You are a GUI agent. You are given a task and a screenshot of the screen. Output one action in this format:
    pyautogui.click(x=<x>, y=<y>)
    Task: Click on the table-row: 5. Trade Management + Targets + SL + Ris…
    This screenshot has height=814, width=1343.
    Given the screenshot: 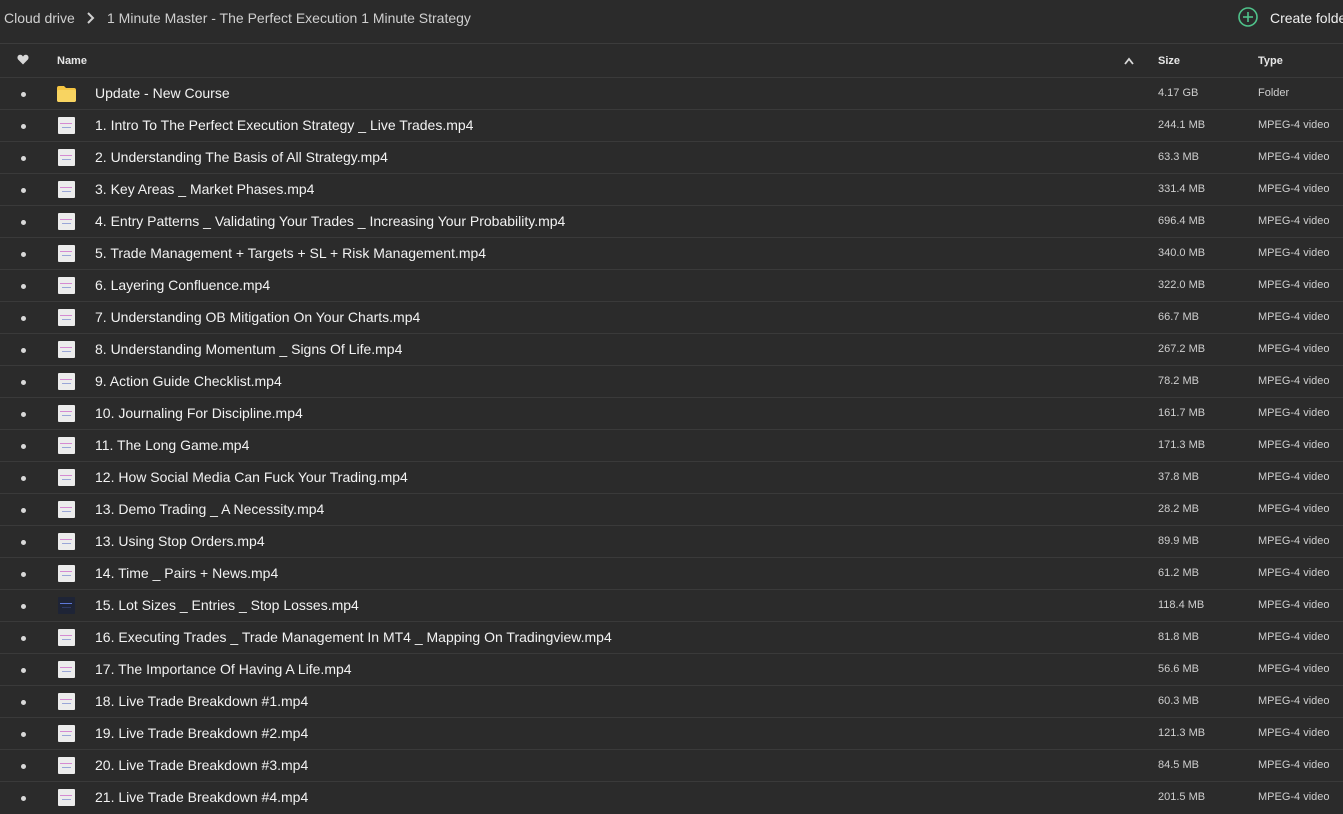 What is the action you would take?
    pyautogui.click(x=671, y=253)
    